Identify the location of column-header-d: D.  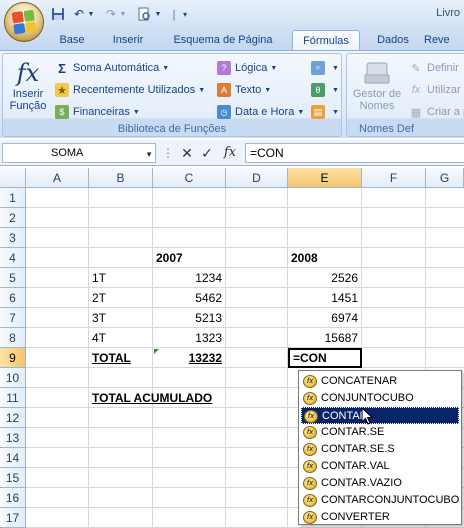
(257, 178).